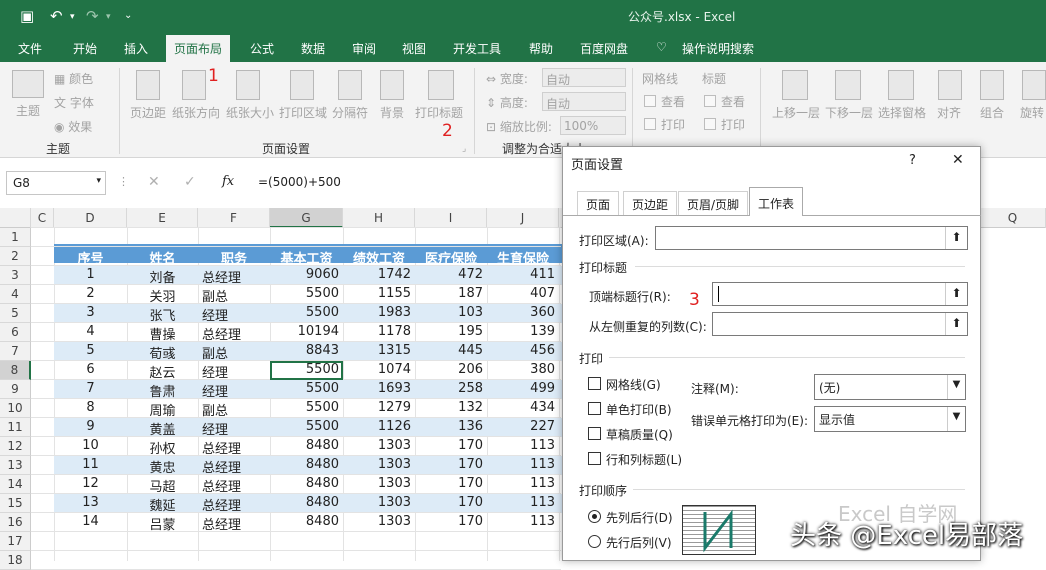  I want to click on cancel-icon: ✕, so click(154, 182).